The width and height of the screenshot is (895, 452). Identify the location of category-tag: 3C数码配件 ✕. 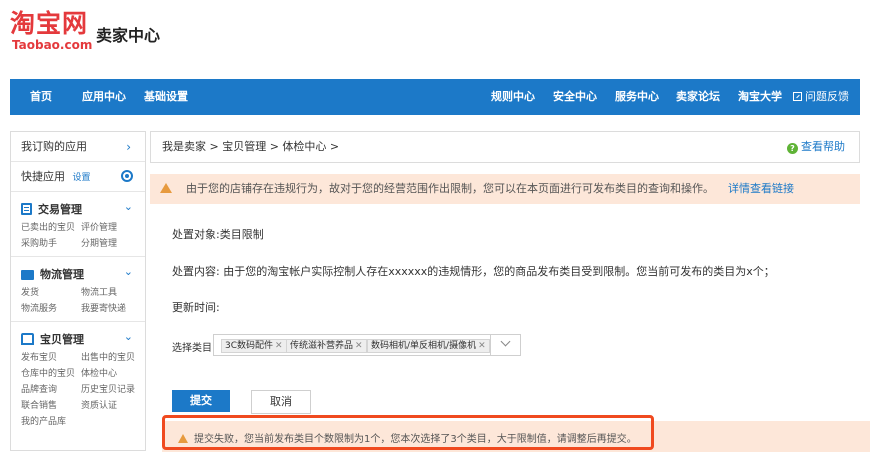
(254, 346).